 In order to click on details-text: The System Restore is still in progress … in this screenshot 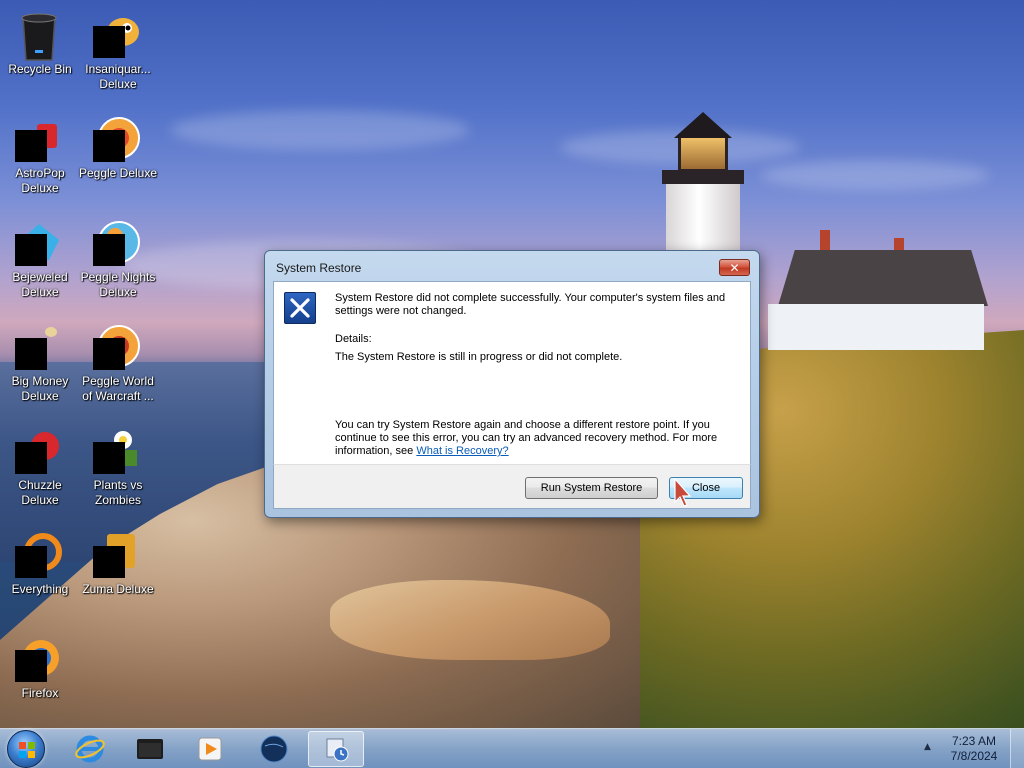, I will do `click(479, 357)`.